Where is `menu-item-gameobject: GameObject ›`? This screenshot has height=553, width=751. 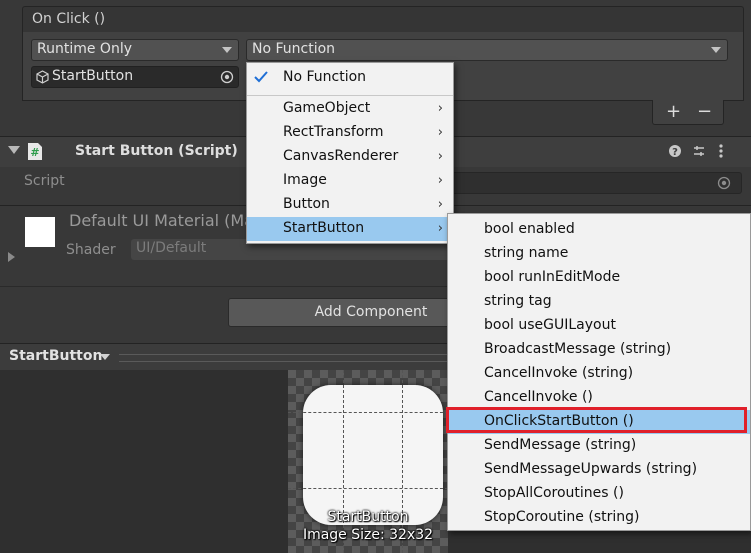
menu-item-gameobject: GameObject › is located at coordinates (350, 109).